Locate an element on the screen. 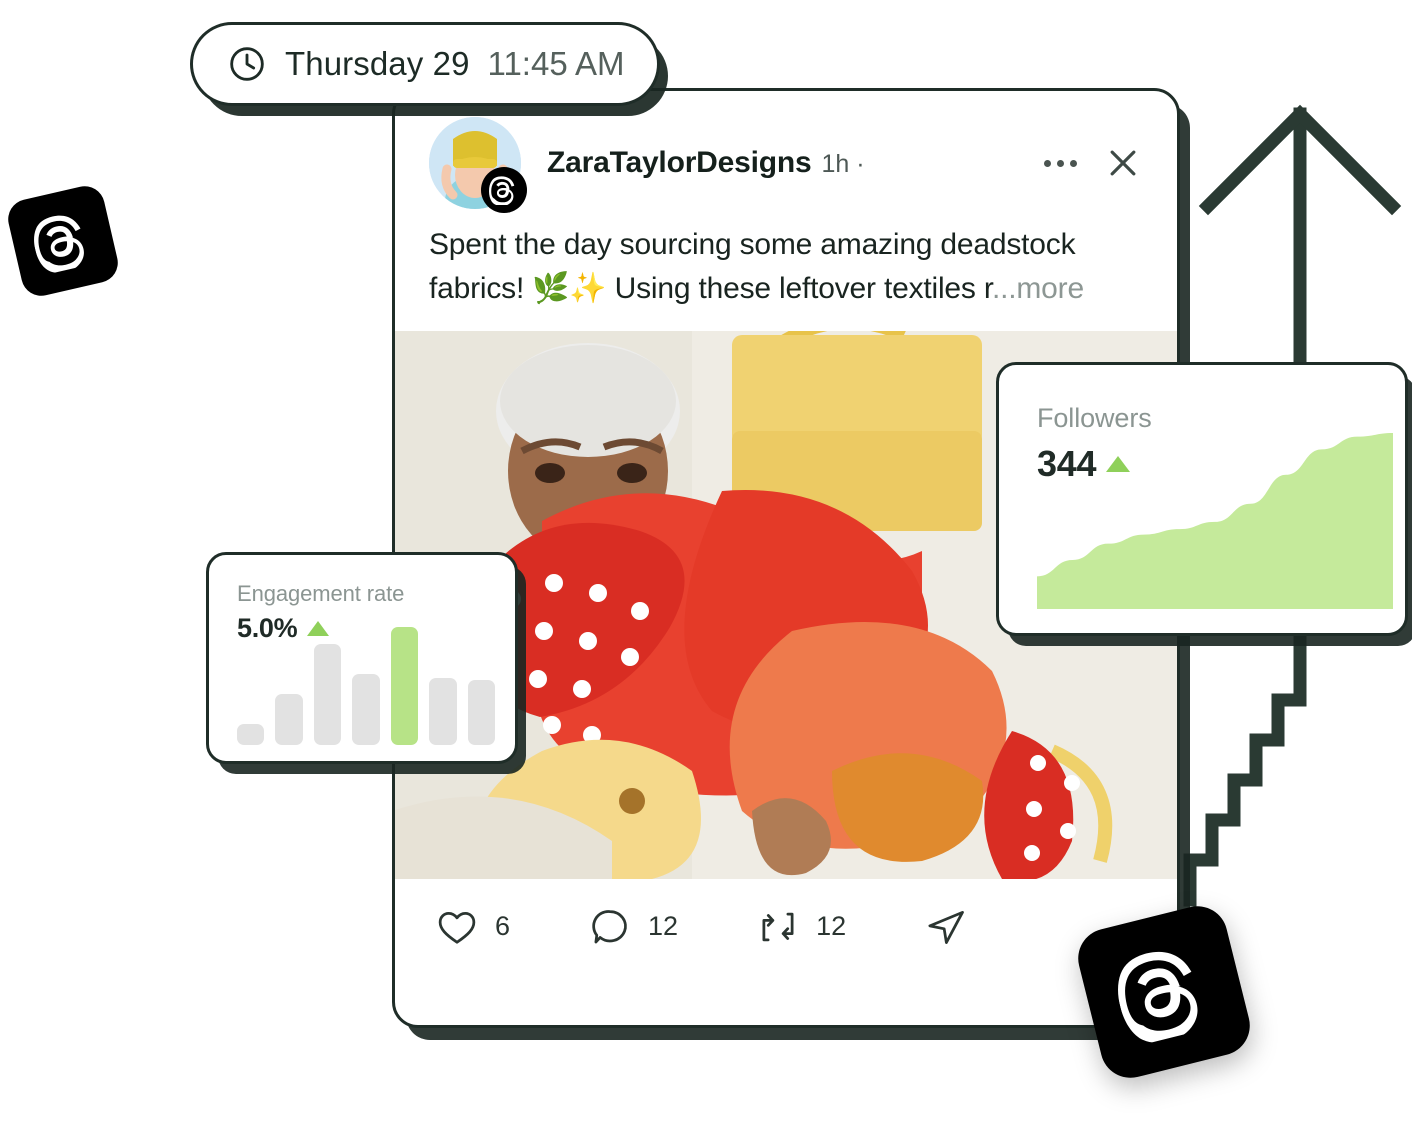  post-author-name: ZaraTaylorDesigns is located at coordinates (679, 163).